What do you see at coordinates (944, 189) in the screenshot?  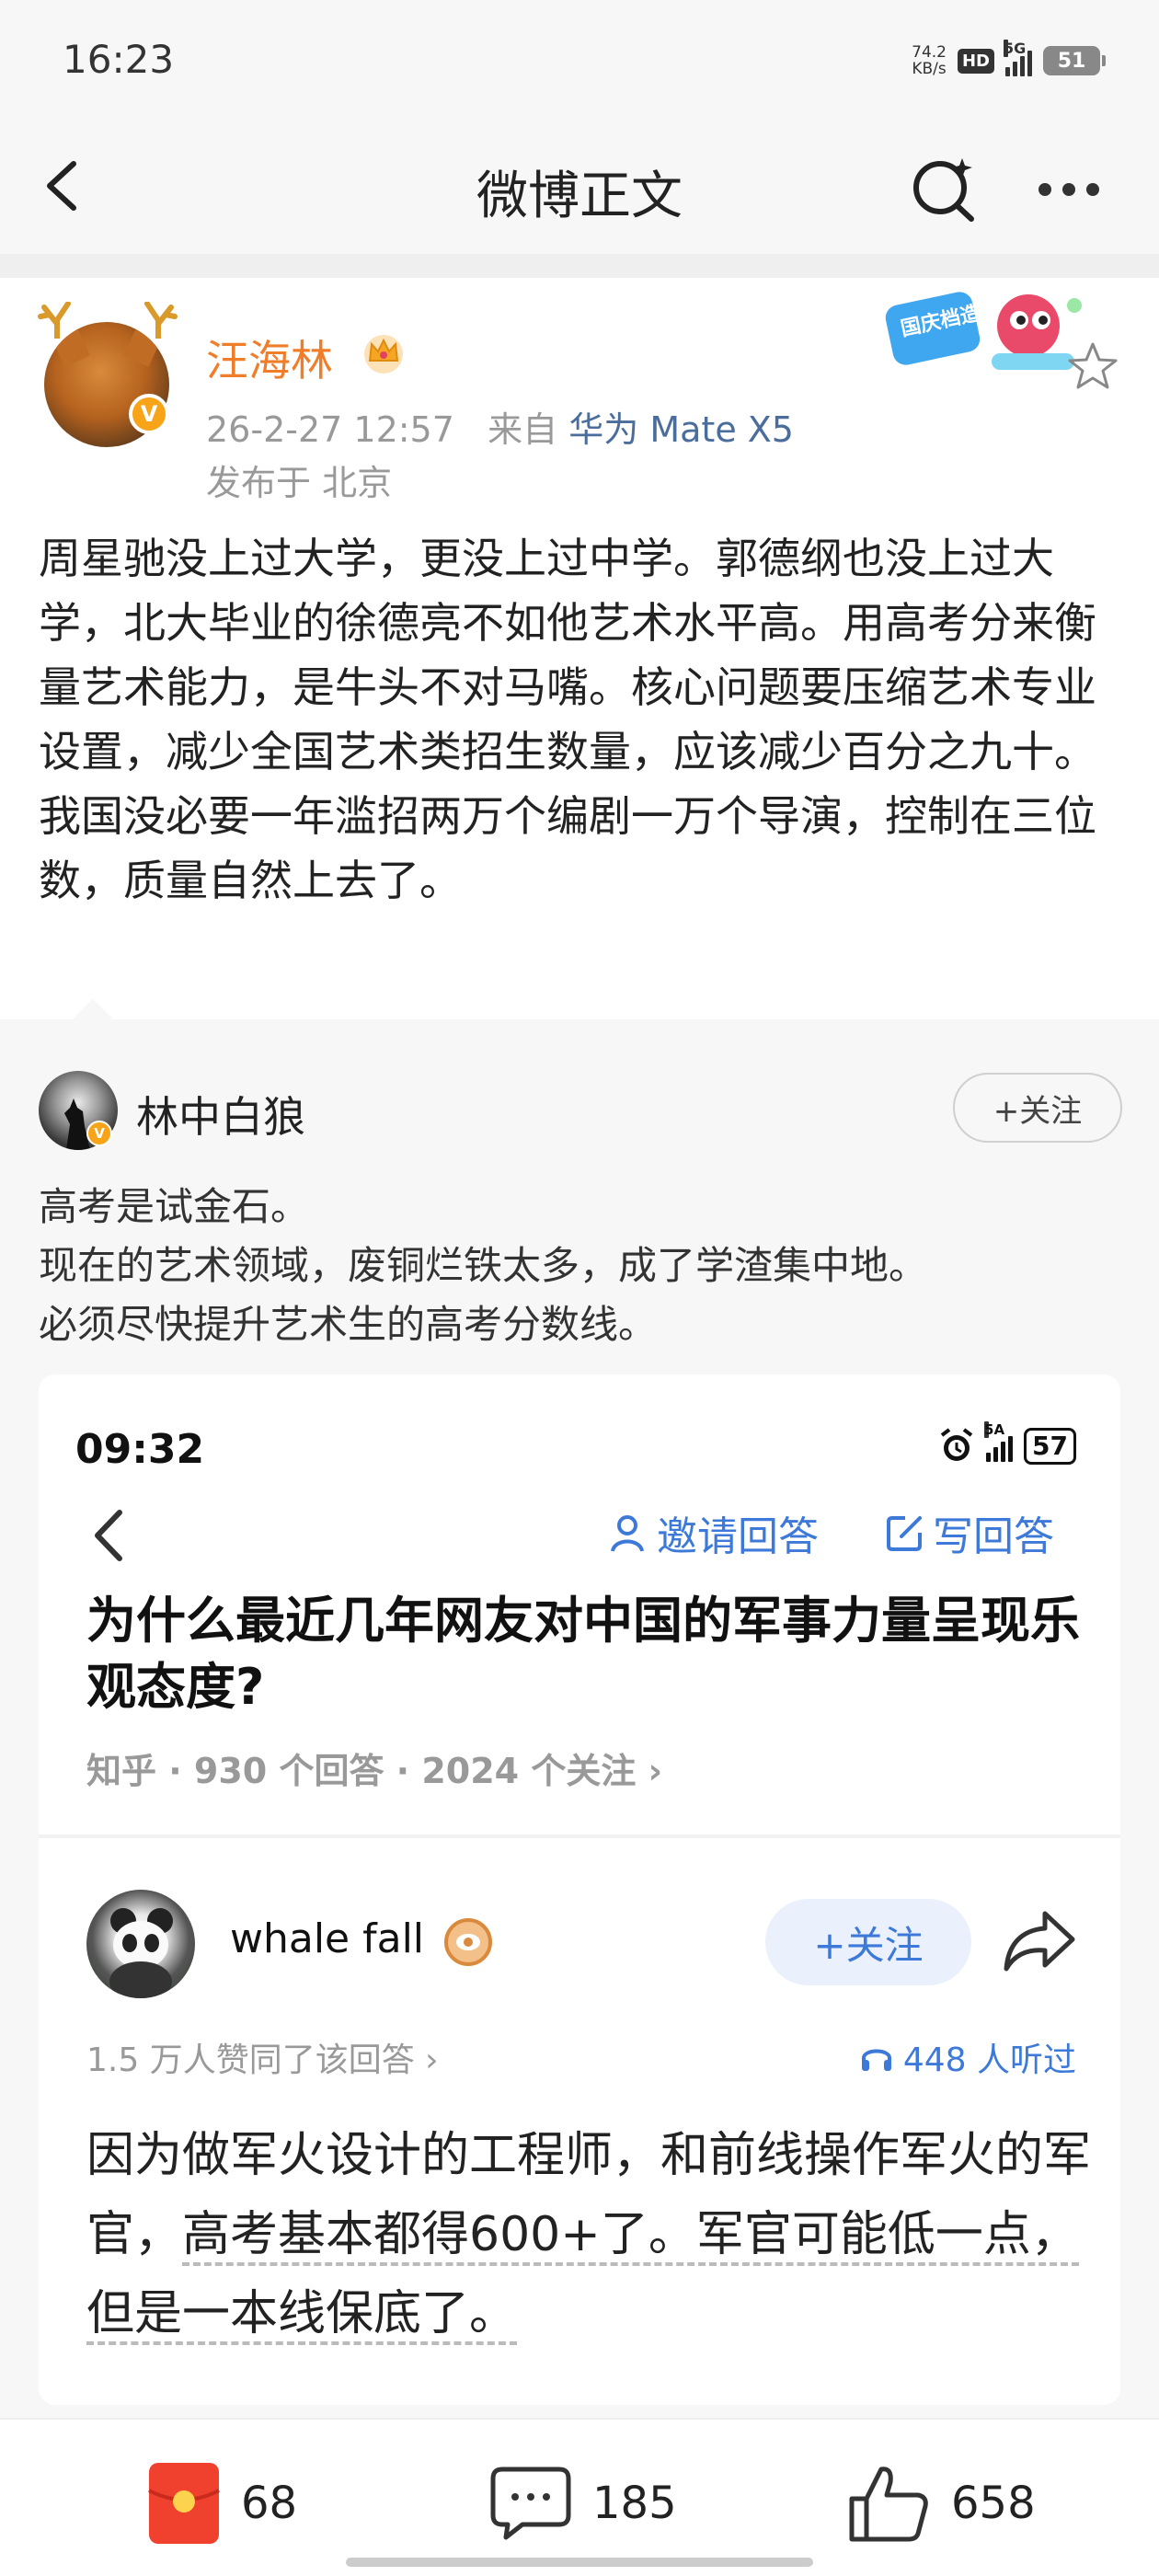 I see `search-icon` at bounding box center [944, 189].